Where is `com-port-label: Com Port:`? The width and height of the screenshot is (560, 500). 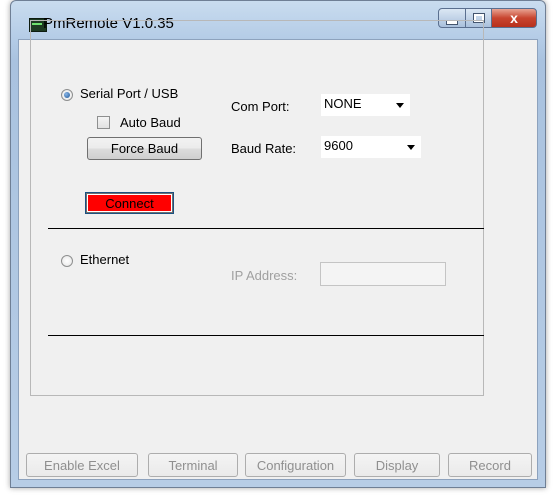
com-port-label: Com Port: is located at coordinates (260, 106).